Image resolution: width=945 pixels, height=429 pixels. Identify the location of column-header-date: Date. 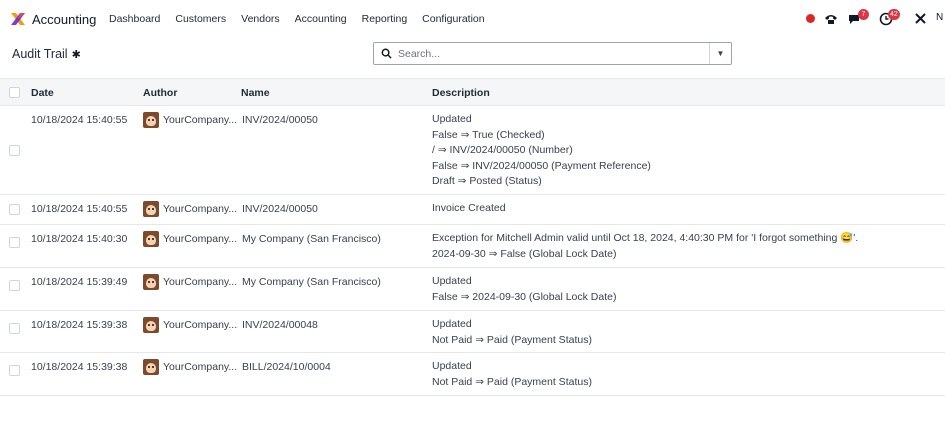
(42, 93).